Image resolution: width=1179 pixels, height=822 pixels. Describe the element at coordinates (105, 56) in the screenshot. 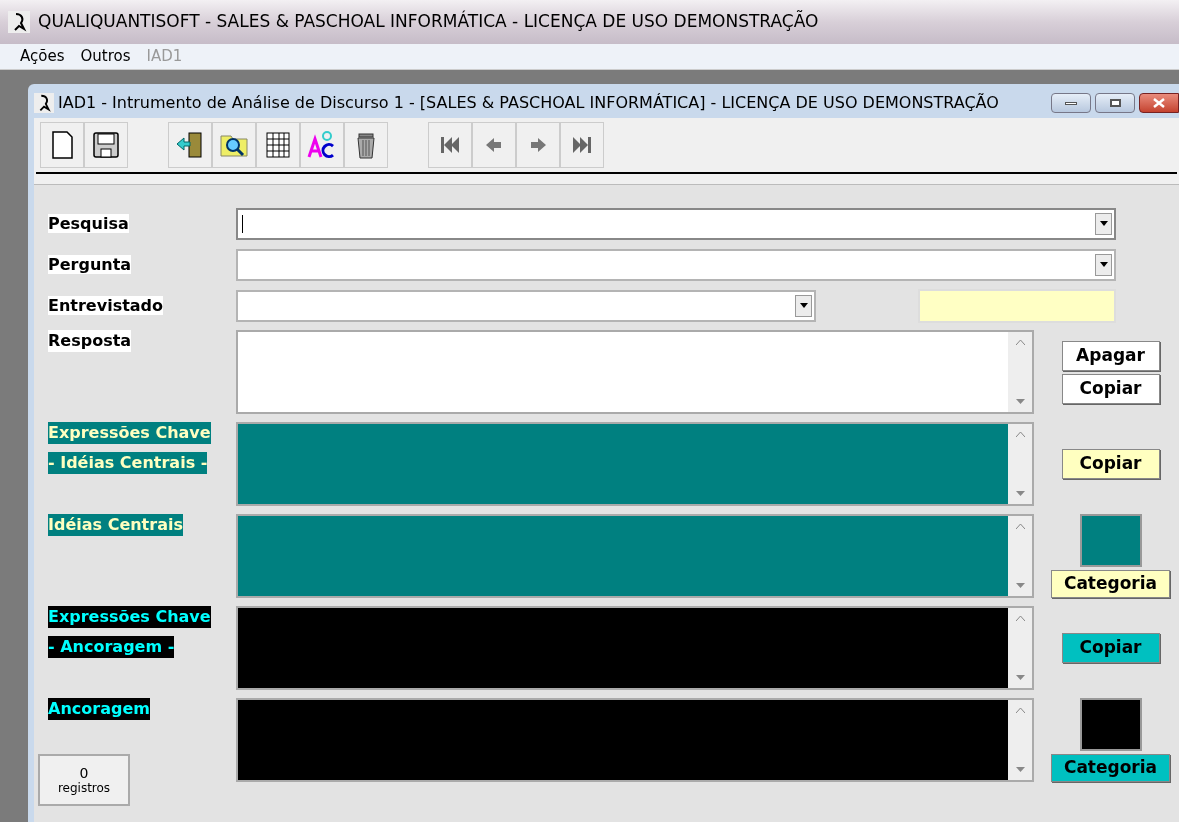

I see `menu-item: Outros` at that location.